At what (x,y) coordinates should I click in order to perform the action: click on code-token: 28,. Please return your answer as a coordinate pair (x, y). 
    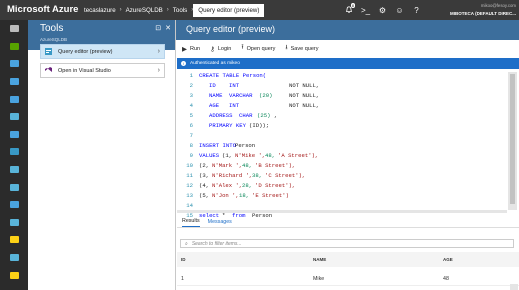
    Looking at the image, I should click on (247, 185).